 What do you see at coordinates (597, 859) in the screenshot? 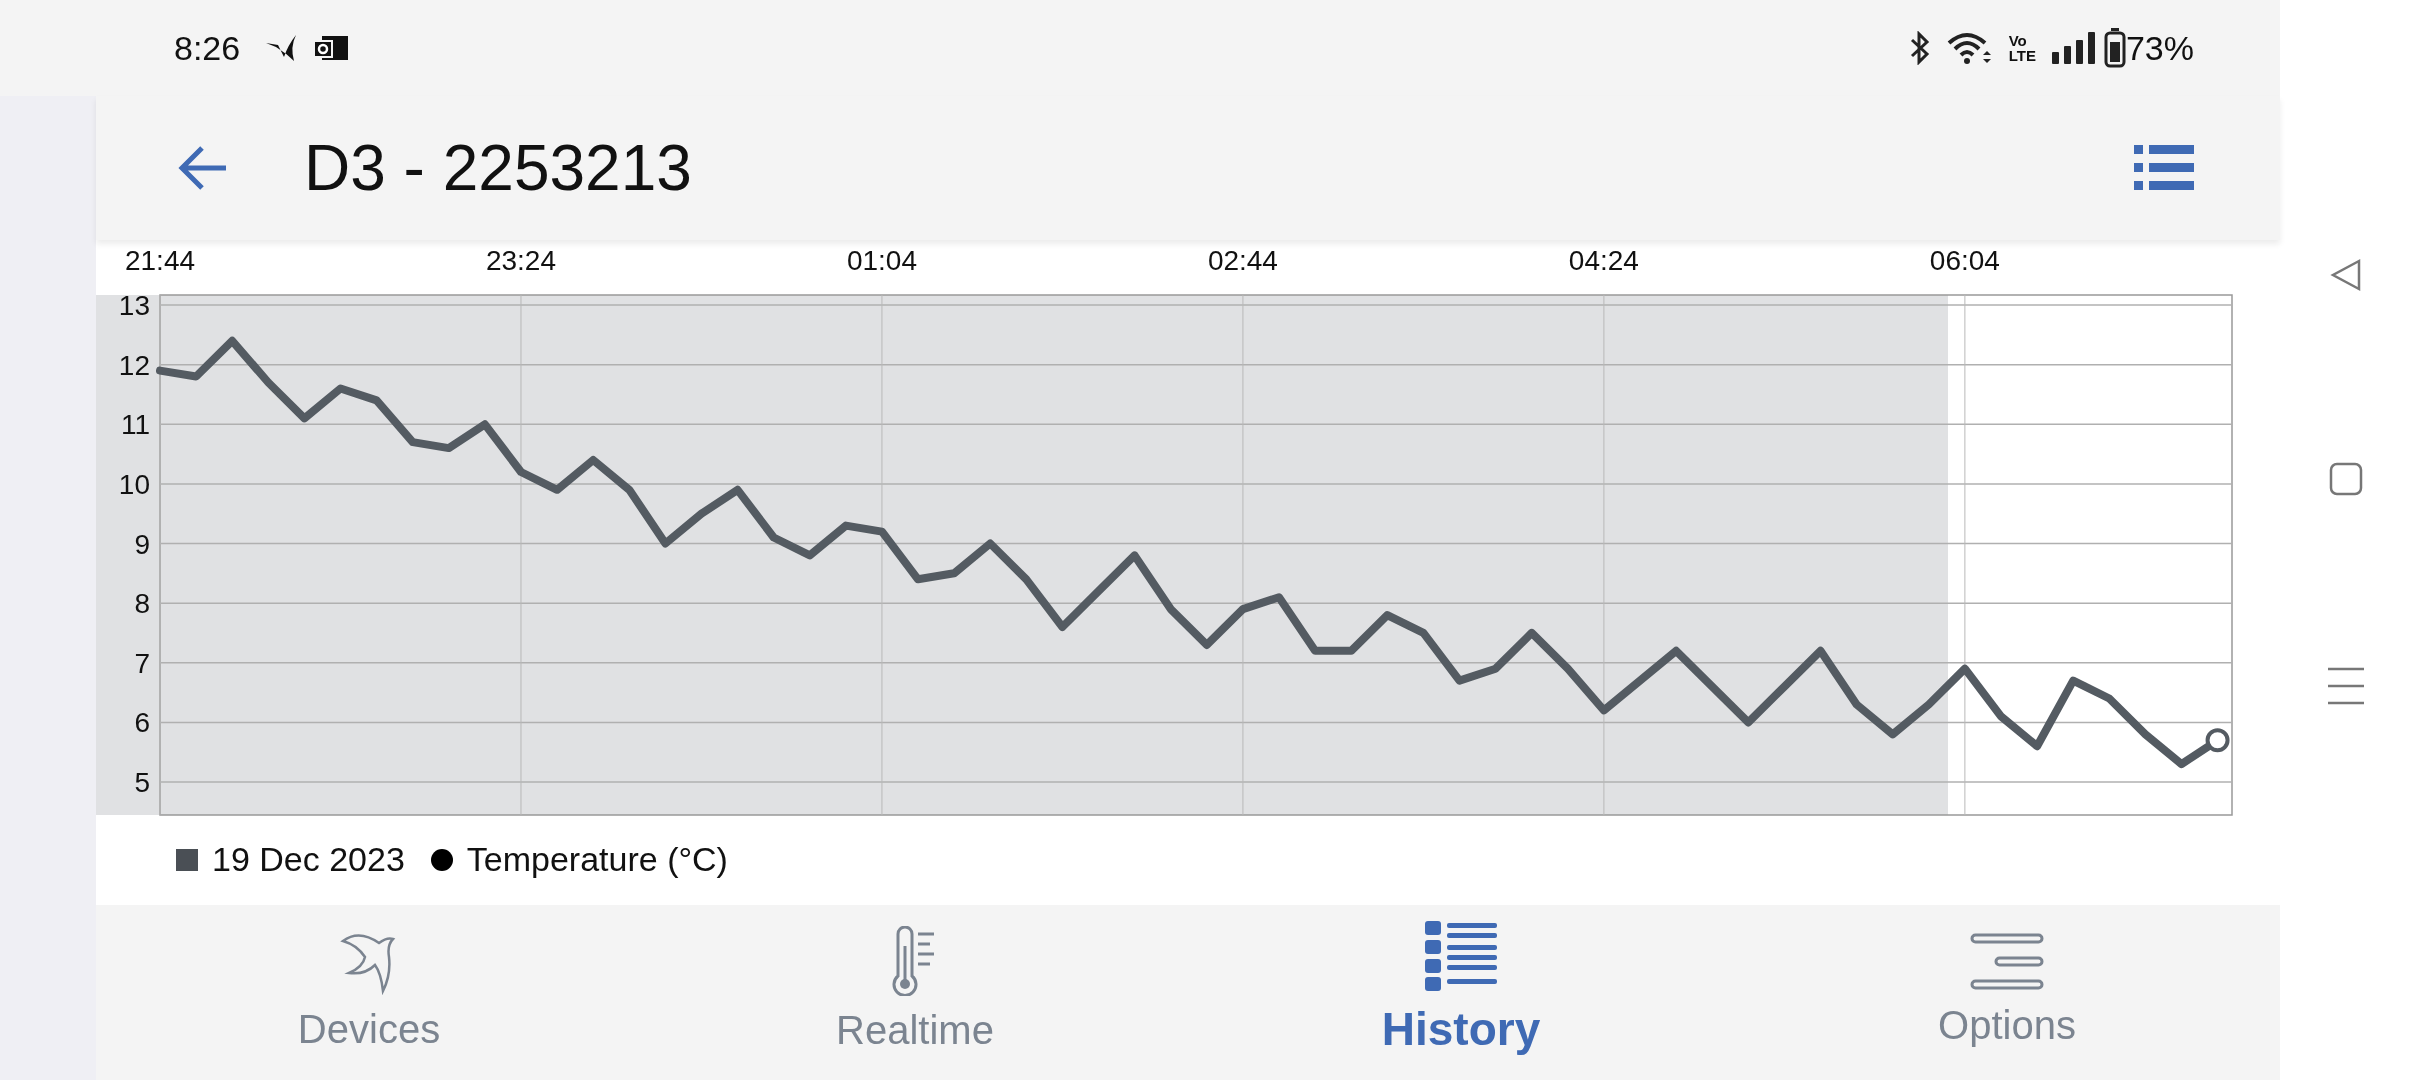
I see `legend-label: Temperature (°C)` at bounding box center [597, 859].